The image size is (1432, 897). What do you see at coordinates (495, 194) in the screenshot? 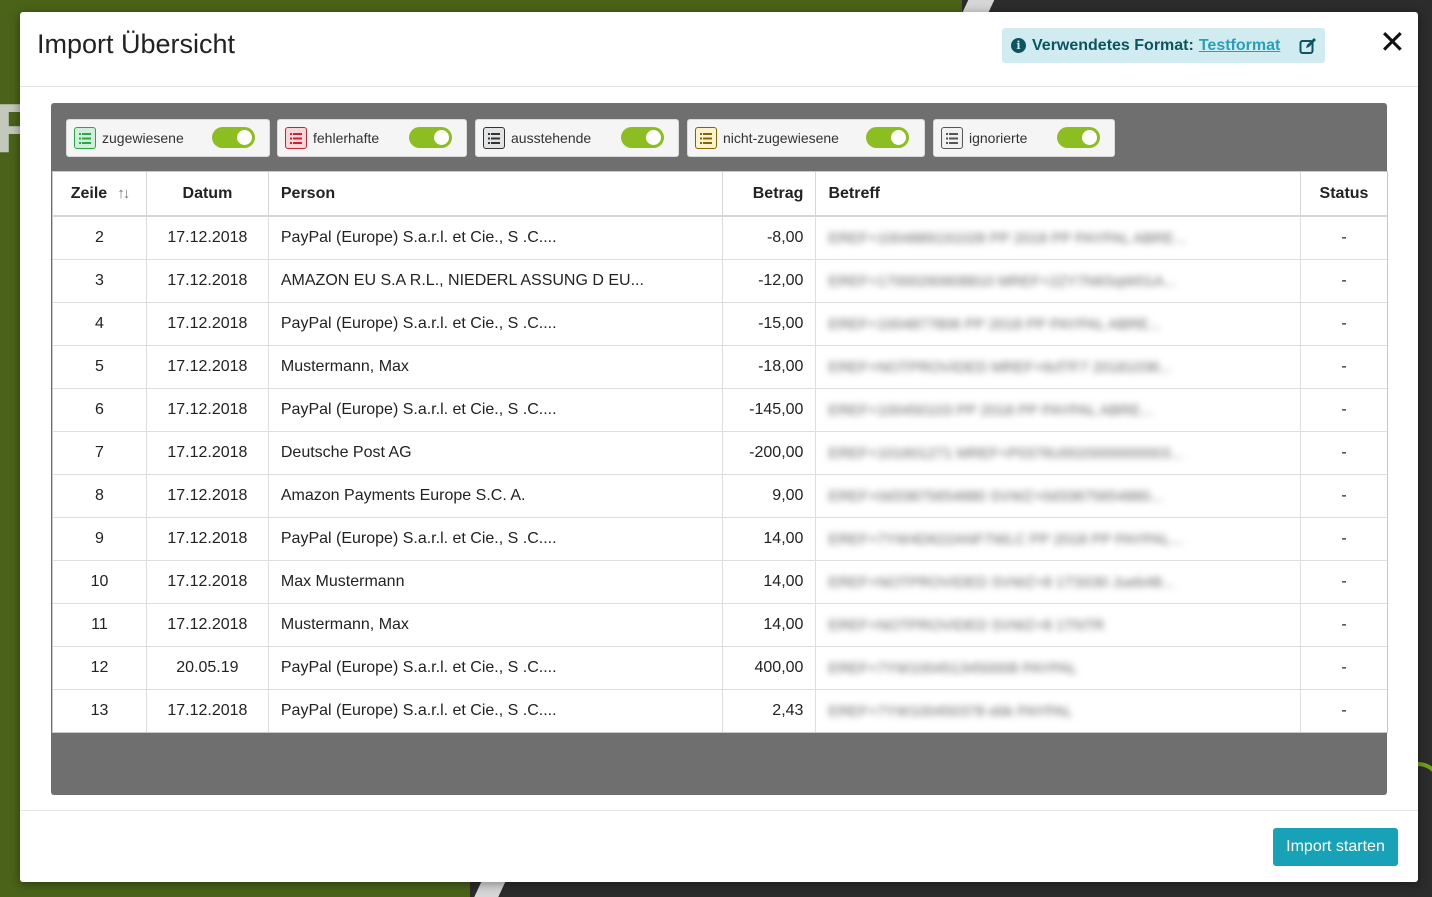
I see `column-header-person: Person` at bounding box center [495, 194].